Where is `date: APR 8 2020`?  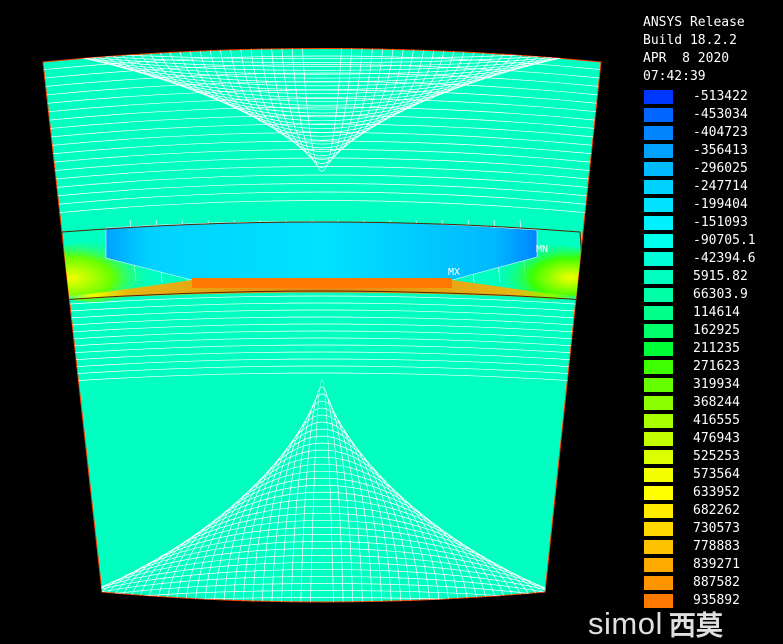
date: APR 8 2020 is located at coordinates (686, 58).